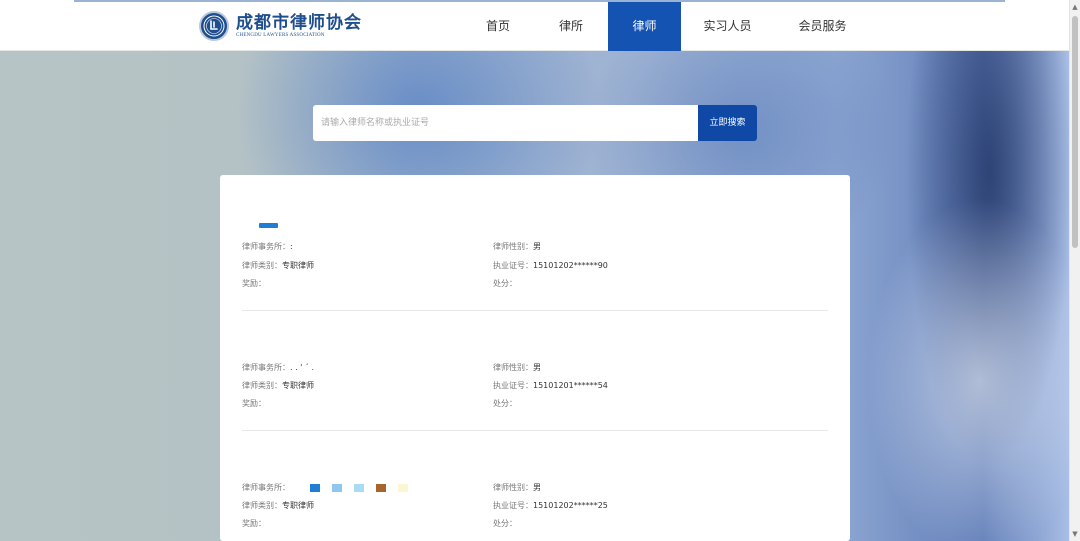  Describe the element at coordinates (571, 26) in the screenshot. I see `nav-law-firms: 律所` at that location.